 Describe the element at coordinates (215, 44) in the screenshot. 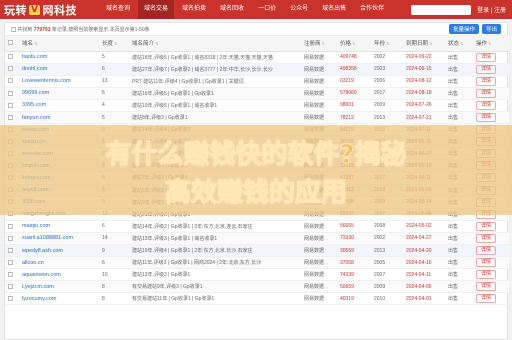

I see `column-header: 域名简介 ⇅` at that location.